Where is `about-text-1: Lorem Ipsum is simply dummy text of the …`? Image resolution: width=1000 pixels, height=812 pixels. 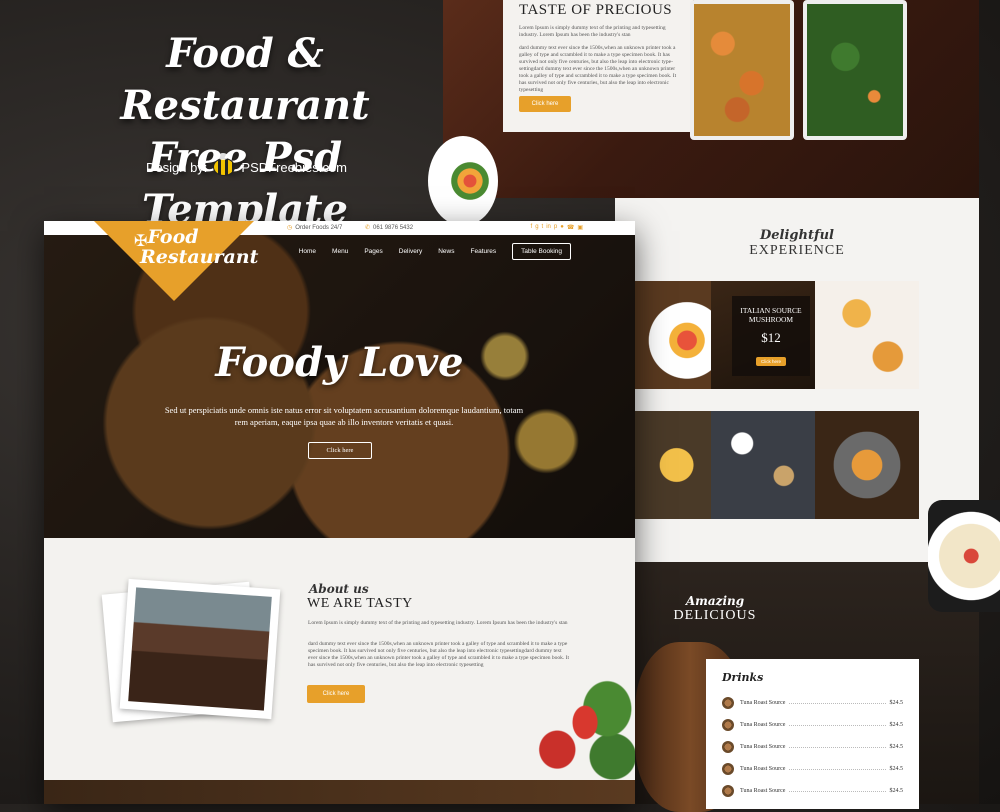 about-text-1: Lorem Ipsum is simply dummy text of the … is located at coordinates (438, 623).